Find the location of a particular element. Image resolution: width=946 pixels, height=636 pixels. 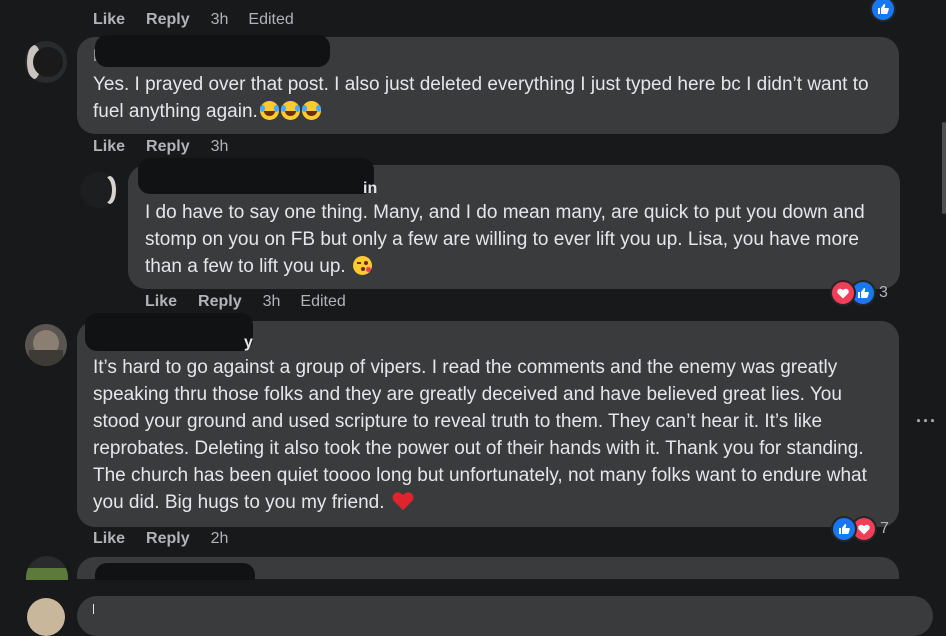

timestamp: 2h is located at coordinates (220, 539).